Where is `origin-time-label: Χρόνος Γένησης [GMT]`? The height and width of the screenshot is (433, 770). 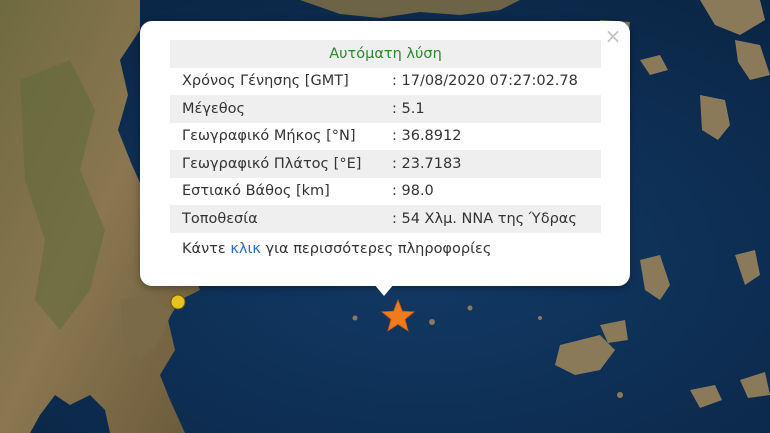
origin-time-label: Χρόνος Γένησης [GMT] is located at coordinates (265, 81).